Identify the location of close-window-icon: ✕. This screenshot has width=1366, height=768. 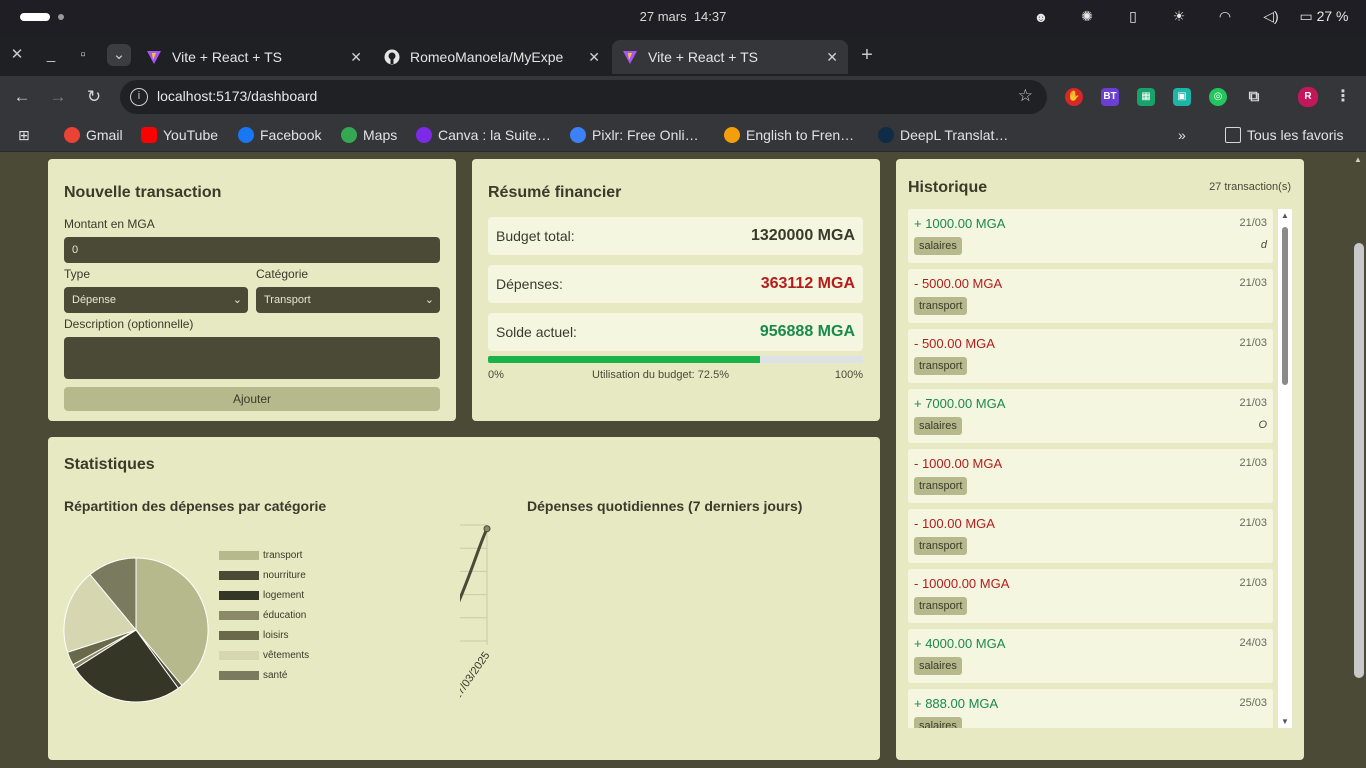
(17, 55).